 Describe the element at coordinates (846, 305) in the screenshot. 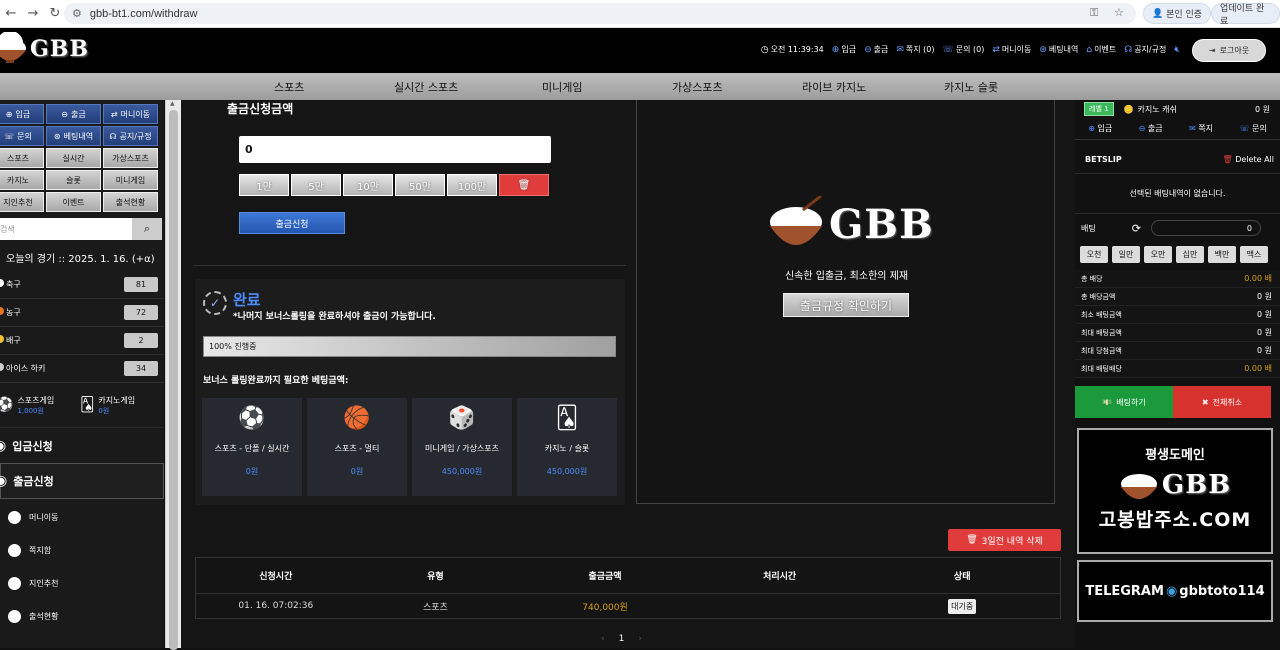

I see `withdraw-rule-button: 출금규정 확인하기` at that location.